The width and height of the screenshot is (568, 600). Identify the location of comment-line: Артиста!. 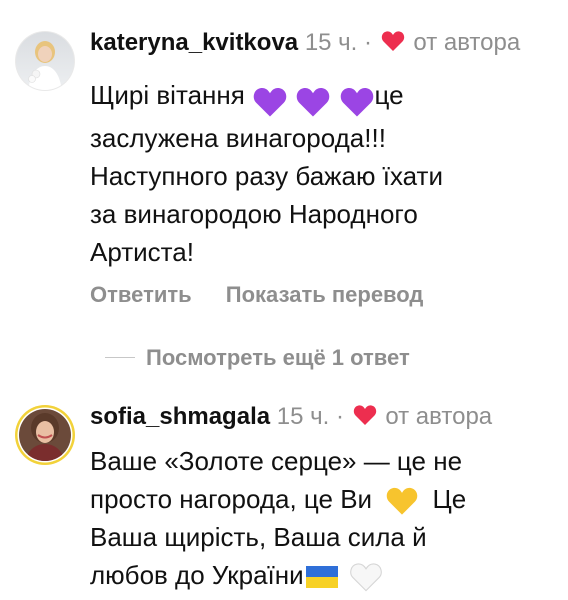
(142, 252).